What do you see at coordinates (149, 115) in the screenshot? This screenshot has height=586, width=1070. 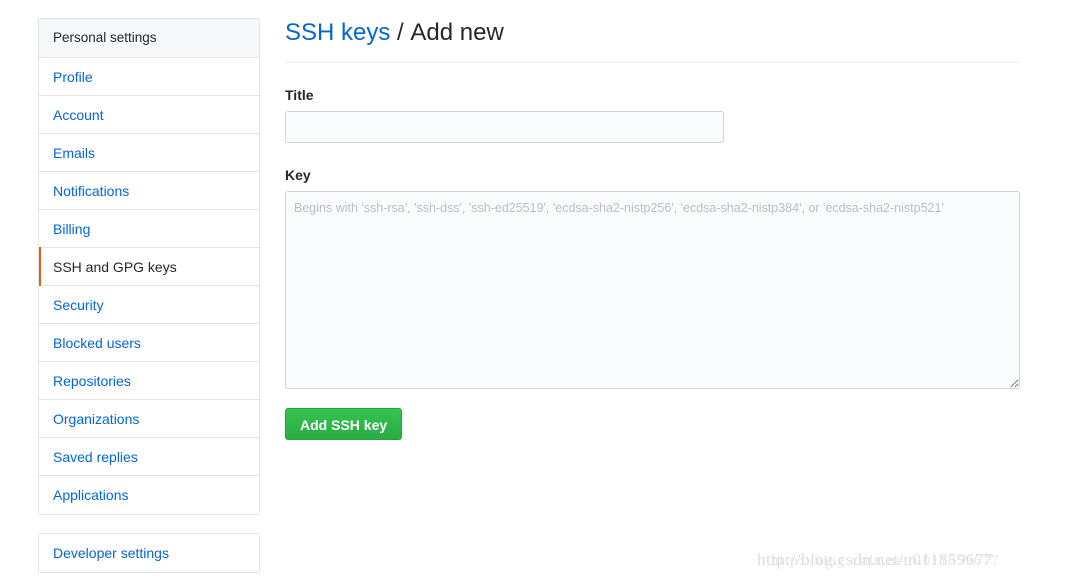 I see `sidebar-item-account: Account` at bounding box center [149, 115].